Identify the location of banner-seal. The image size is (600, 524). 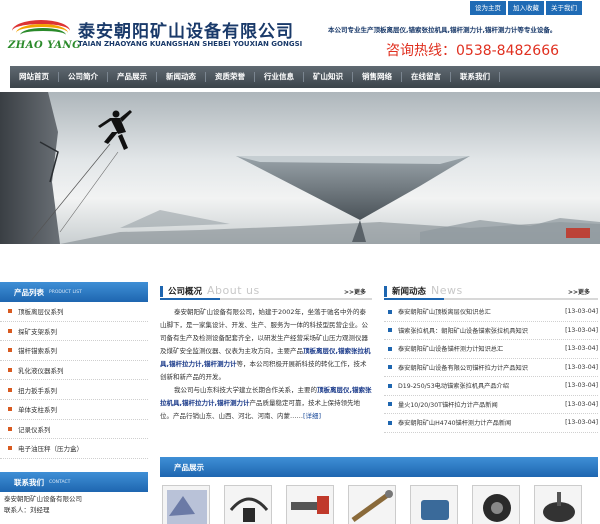
(578, 233).